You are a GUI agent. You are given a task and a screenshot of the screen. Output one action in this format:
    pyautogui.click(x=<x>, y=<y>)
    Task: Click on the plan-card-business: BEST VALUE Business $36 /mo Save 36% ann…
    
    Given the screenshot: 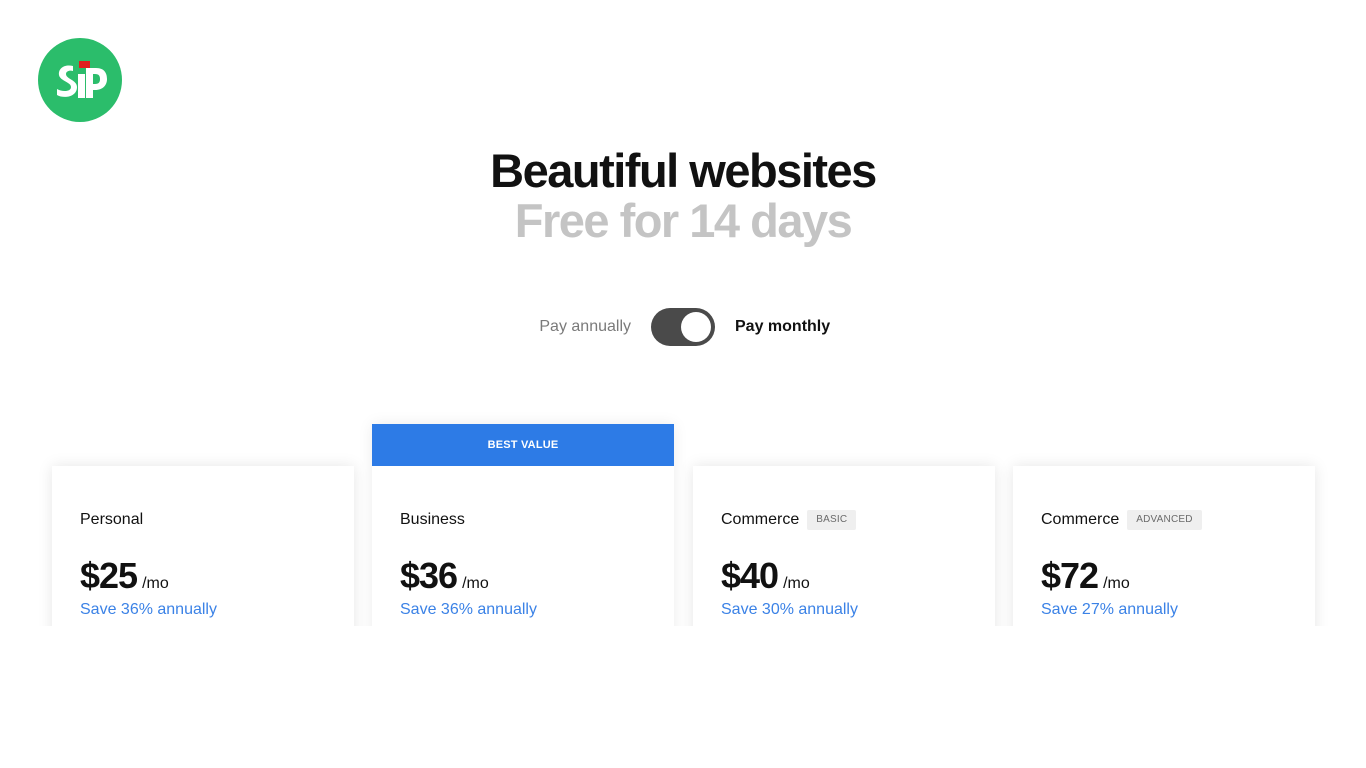 What is the action you would take?
    pyautogui.click(x=523, y=525)
    